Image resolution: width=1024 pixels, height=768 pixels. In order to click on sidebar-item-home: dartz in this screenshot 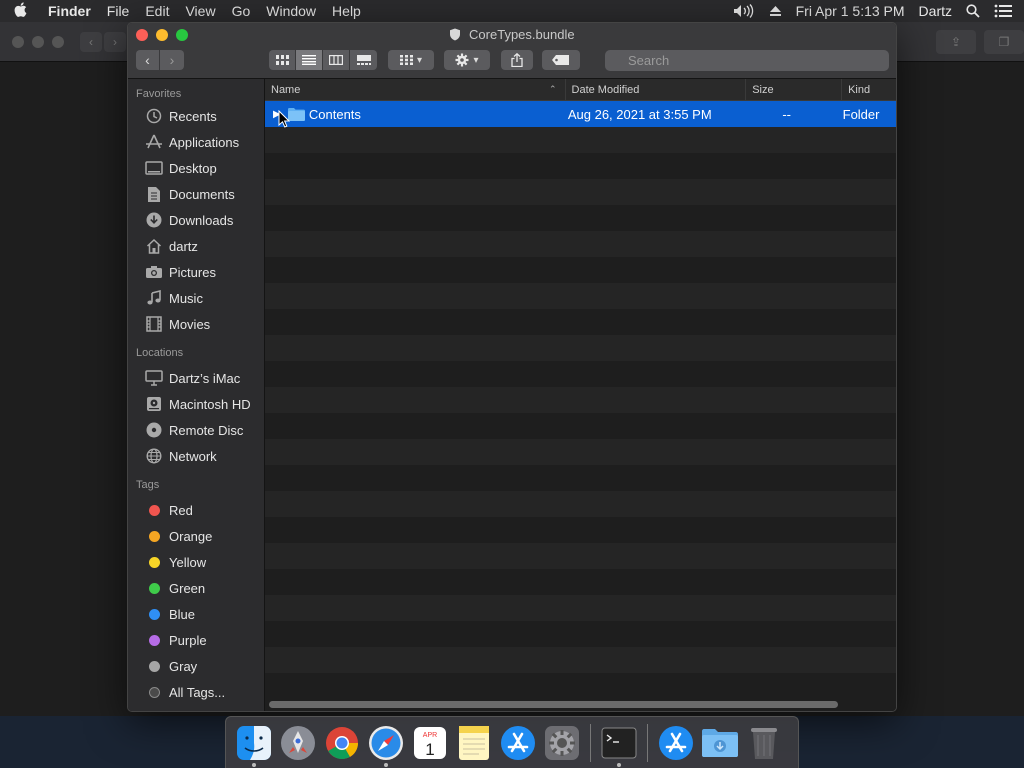, I will do `click(196, 246)`.